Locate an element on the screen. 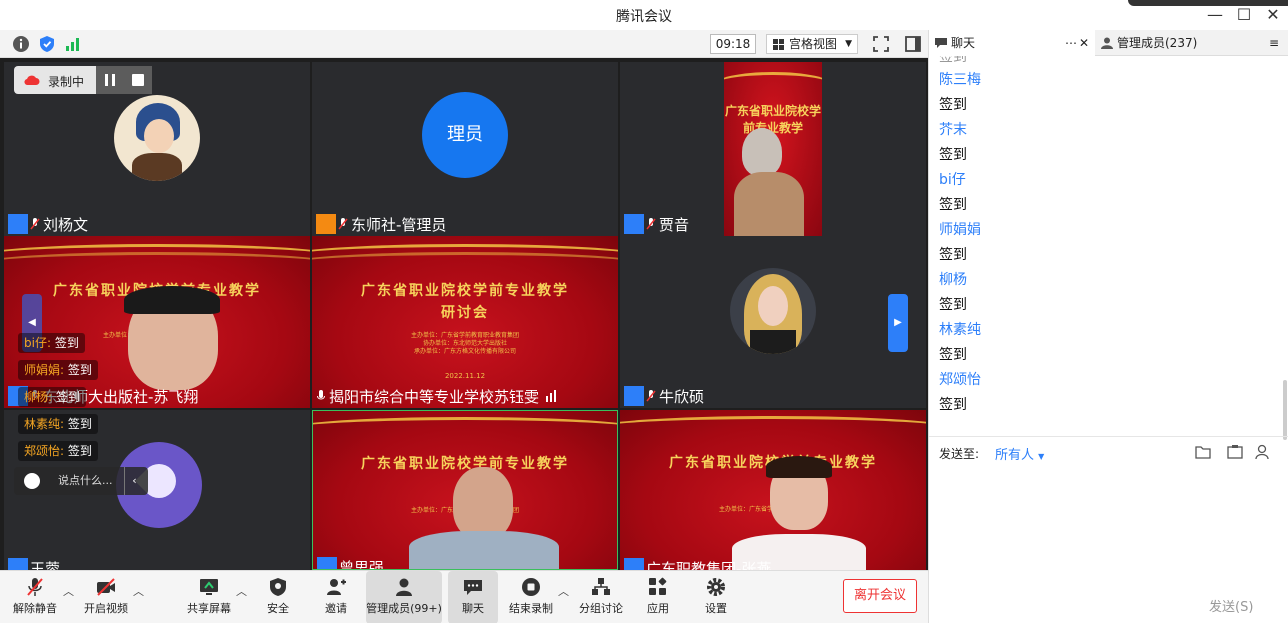  leave-meeting-button: 离开会议 is located at coordinates (880, 596).